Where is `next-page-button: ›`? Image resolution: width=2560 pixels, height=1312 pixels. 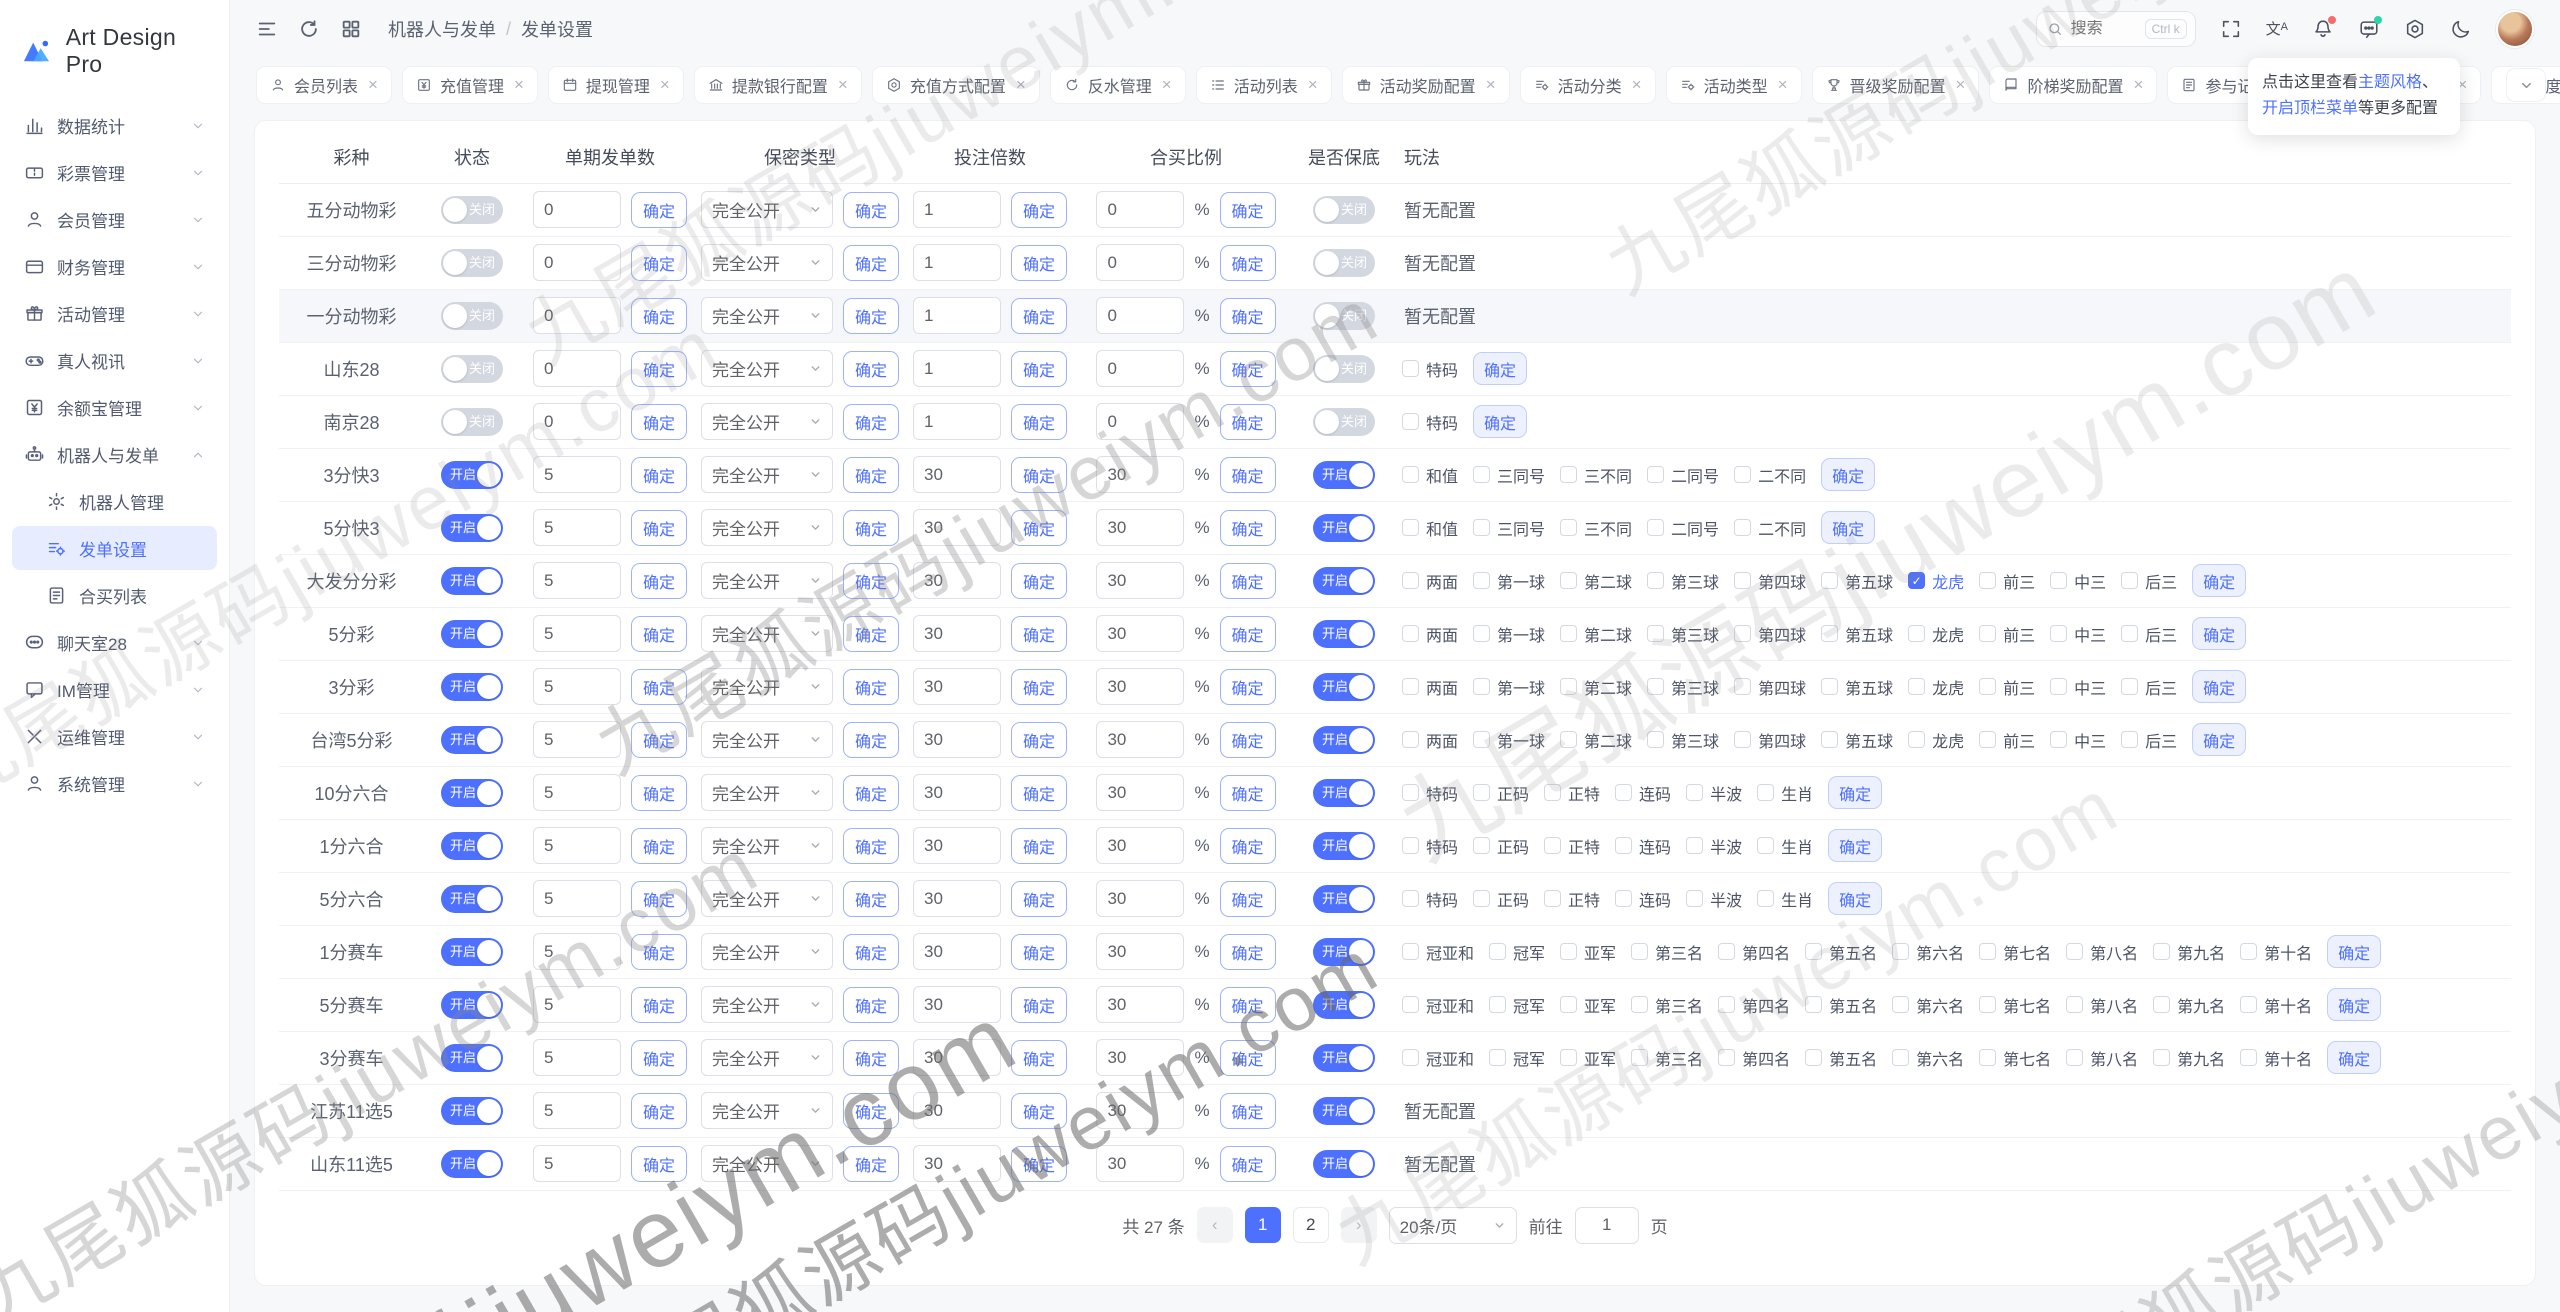
next-page-button: › is located at coordinates (1358, 1225).